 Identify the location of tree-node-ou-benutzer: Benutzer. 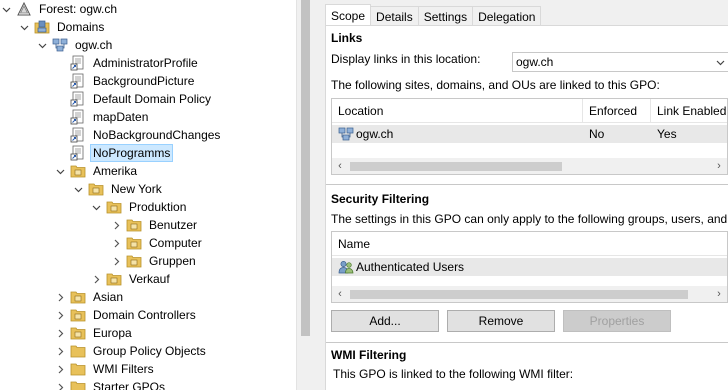
(155, 225).